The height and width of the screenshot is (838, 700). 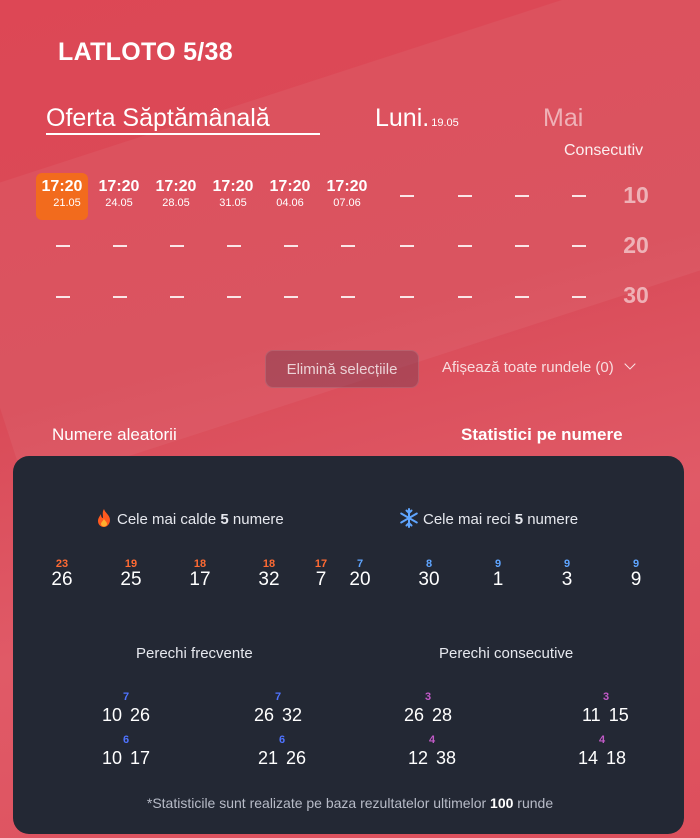 What do you see at coordinates (498, 579) in the screenshot?
I see `cold-number-value: 1` at bounding box center [498, 579].